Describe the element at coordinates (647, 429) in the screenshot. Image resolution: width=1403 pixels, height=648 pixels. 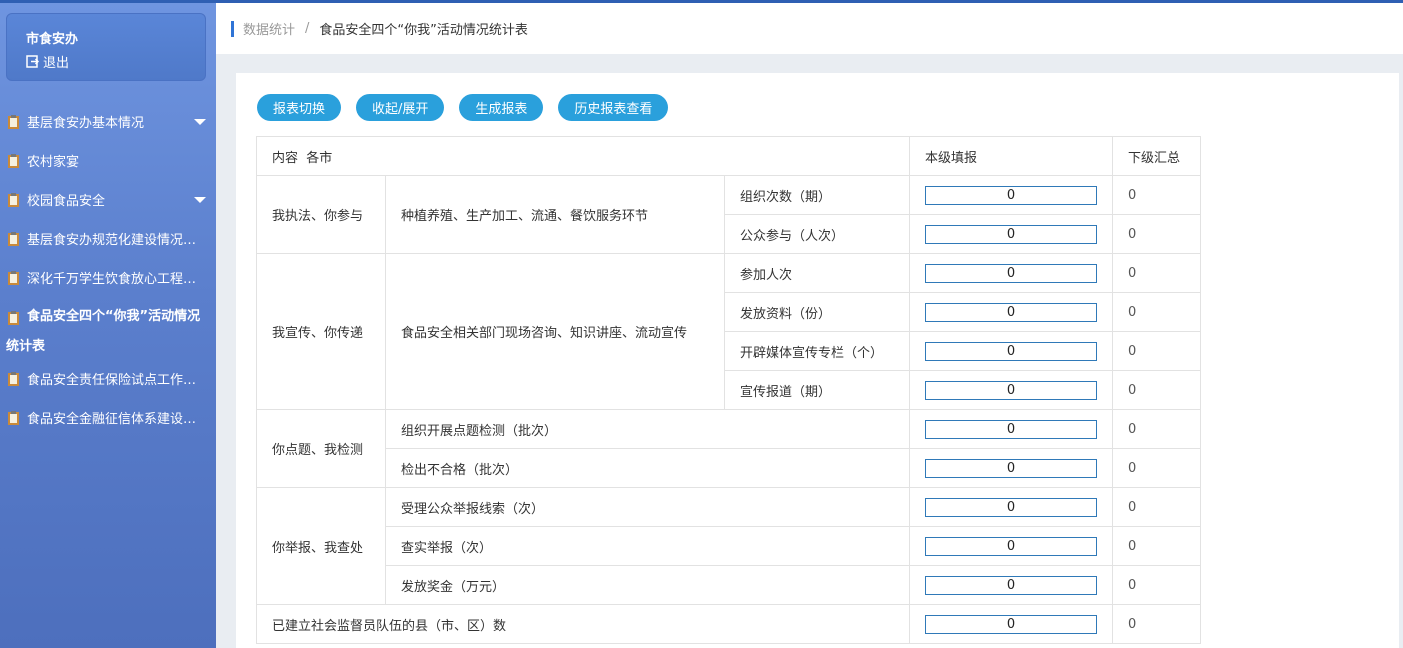
I see `row-label: 组织开展点题检测（批次）` at that location.